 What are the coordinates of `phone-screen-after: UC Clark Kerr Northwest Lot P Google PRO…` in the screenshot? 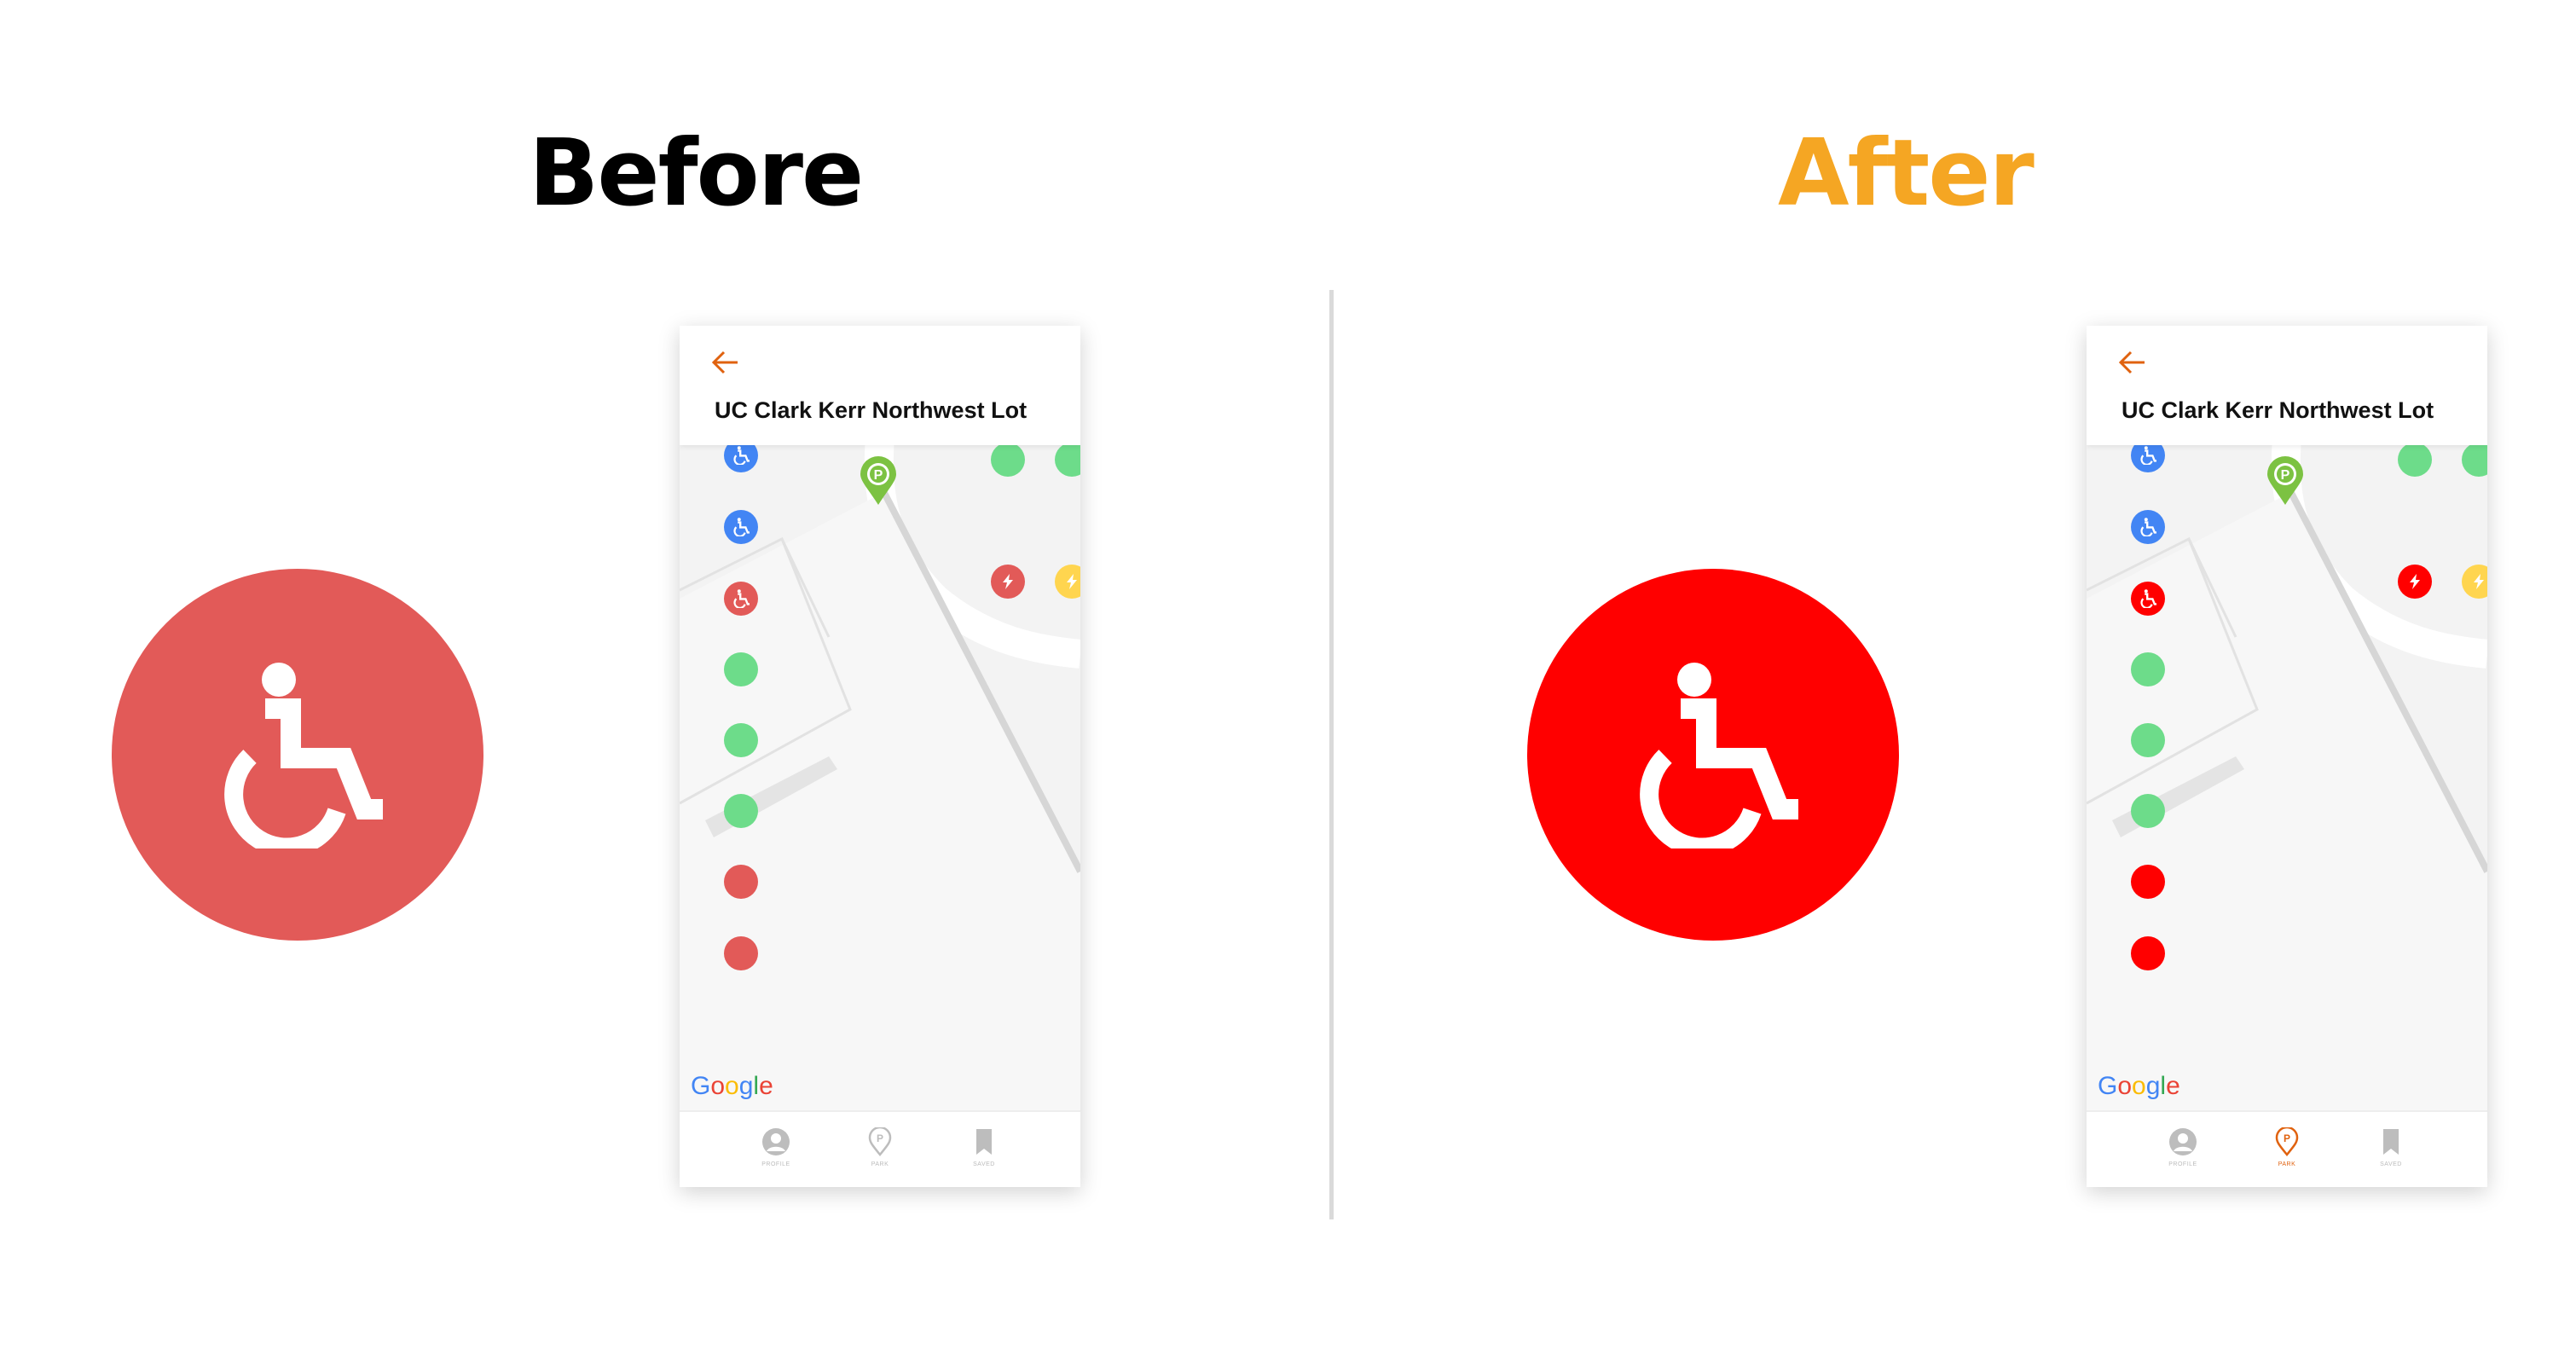 It's located at (2287, 757).